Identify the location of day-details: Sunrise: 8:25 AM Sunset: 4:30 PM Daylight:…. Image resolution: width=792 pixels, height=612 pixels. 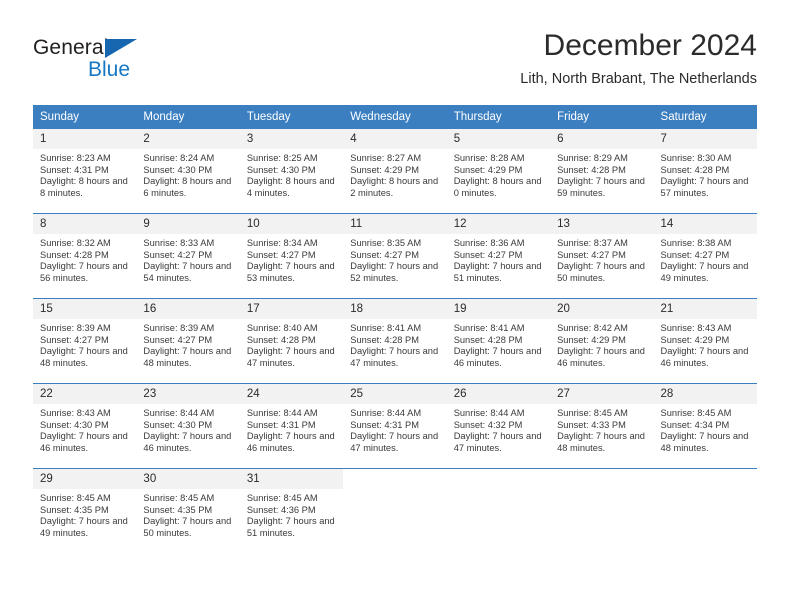
(291, 174).